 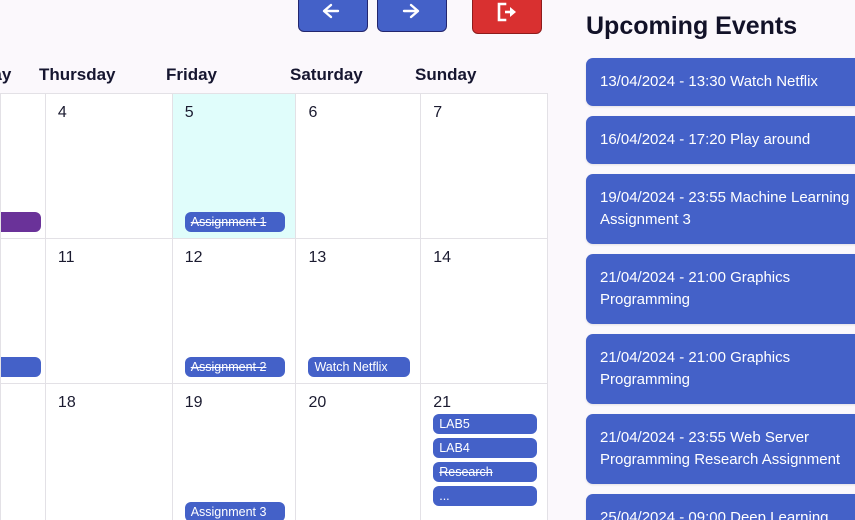 I want to click on event-chip-group: Assignment 1, so click(x=235, y=222).